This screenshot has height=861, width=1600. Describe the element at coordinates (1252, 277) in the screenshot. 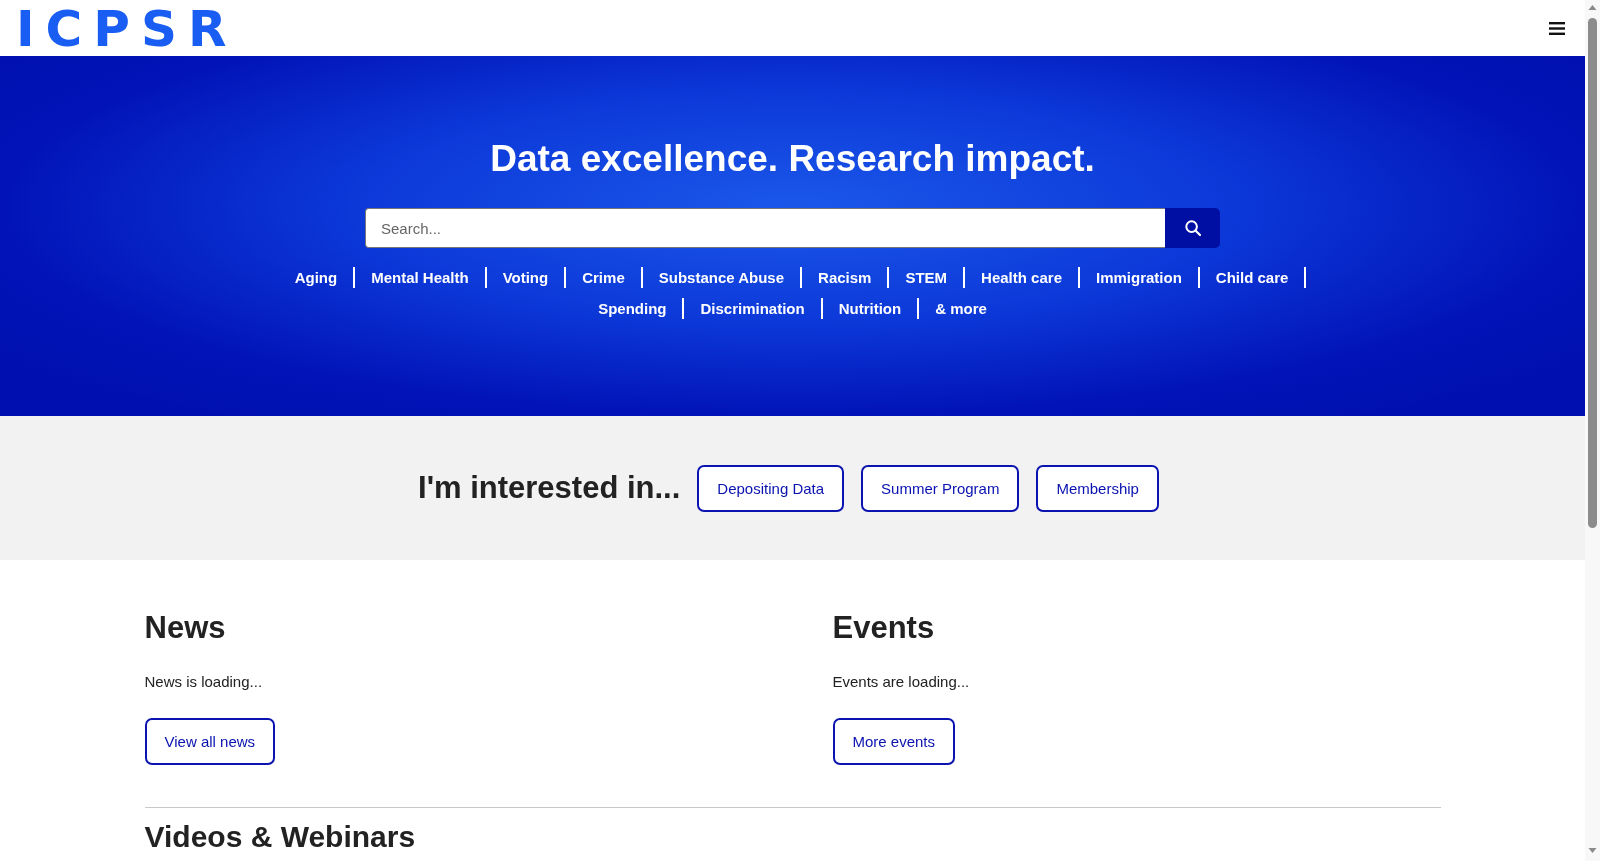

I see `topic-link: Child care` at that location.